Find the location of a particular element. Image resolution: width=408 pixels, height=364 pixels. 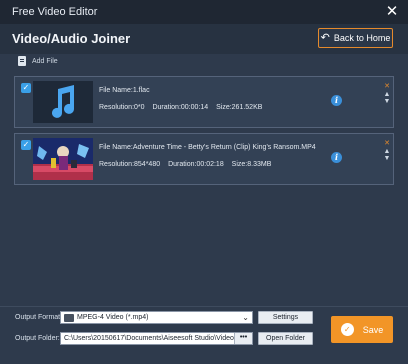

file-duration: Duration:00:00:14 is located at coordinates (180, 107).